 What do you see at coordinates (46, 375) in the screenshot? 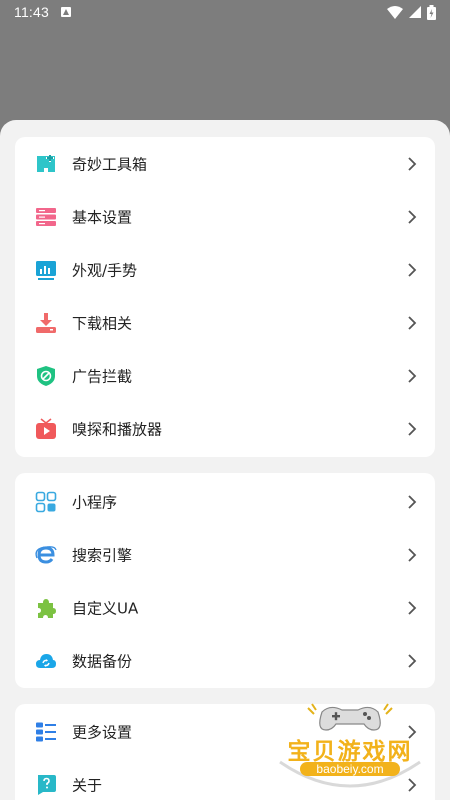
I see `ad-block-shield-icon` at bounding box center [46, 375].